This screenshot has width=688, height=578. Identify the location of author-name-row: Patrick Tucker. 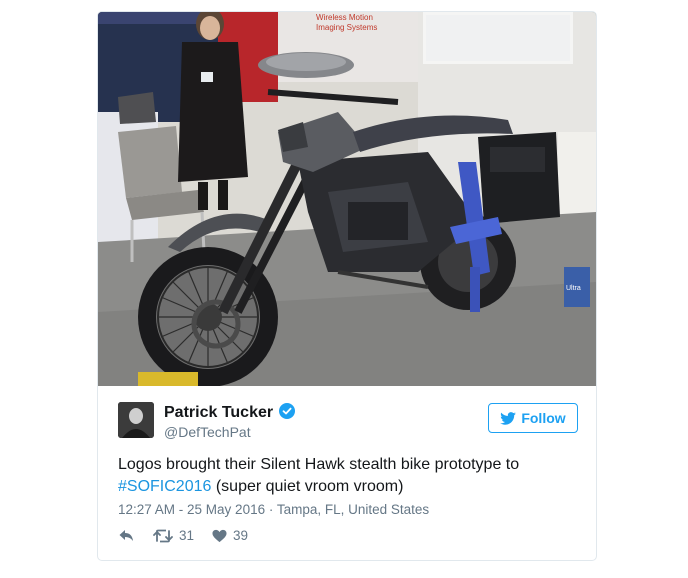
(230, 412).